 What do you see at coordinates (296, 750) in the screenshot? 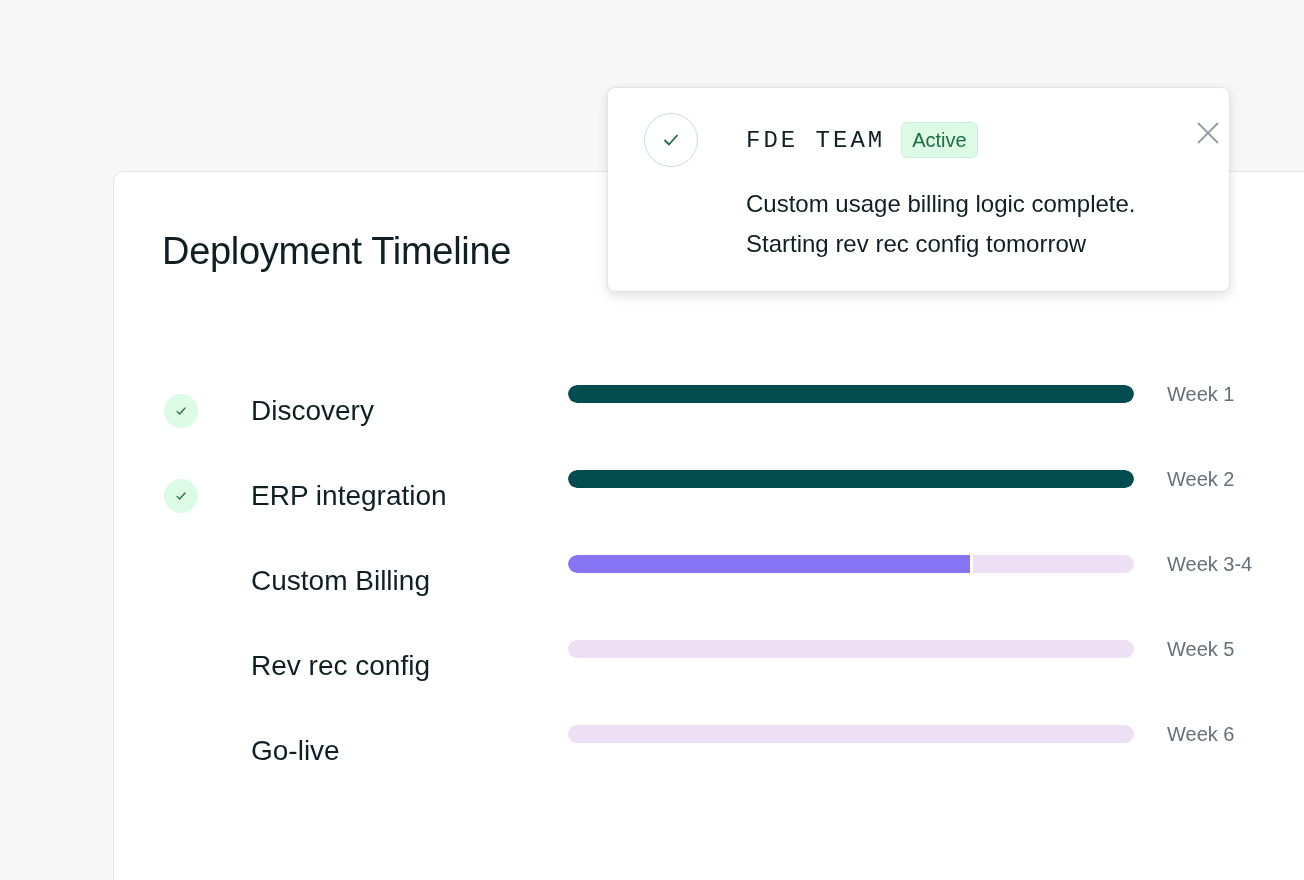
I see `phase-name: Go-live` at bounding box center [296, 750].